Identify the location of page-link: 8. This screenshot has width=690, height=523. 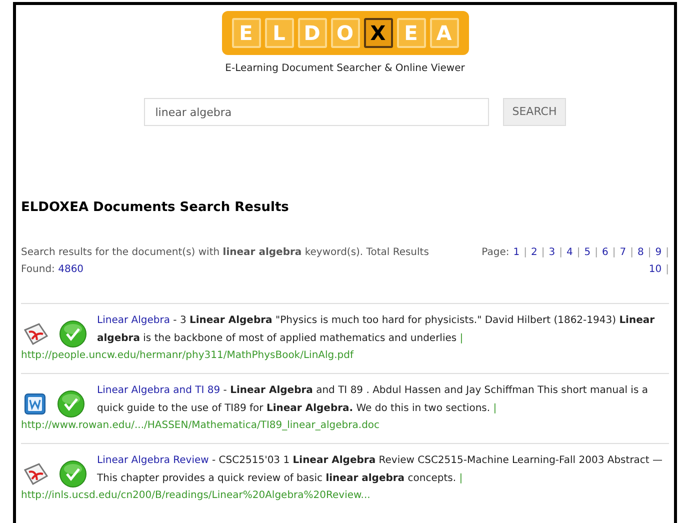
(641, 252).